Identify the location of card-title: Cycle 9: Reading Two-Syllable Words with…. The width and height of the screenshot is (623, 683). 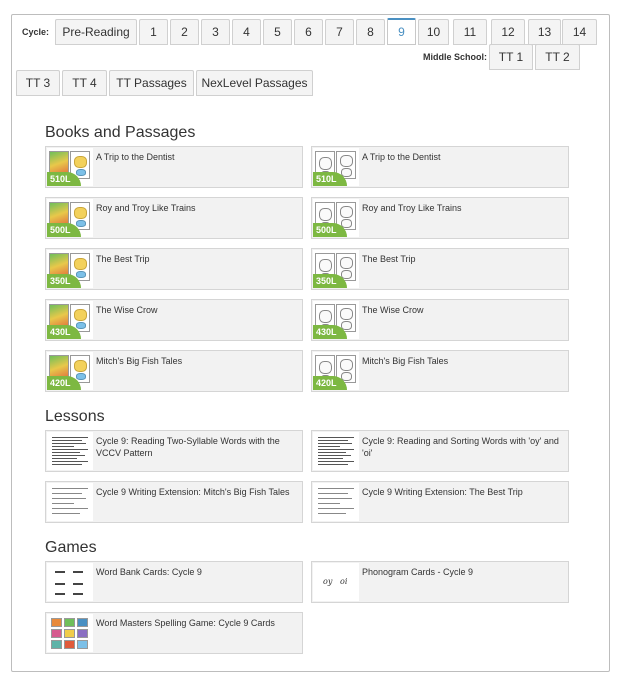
(188, 447).